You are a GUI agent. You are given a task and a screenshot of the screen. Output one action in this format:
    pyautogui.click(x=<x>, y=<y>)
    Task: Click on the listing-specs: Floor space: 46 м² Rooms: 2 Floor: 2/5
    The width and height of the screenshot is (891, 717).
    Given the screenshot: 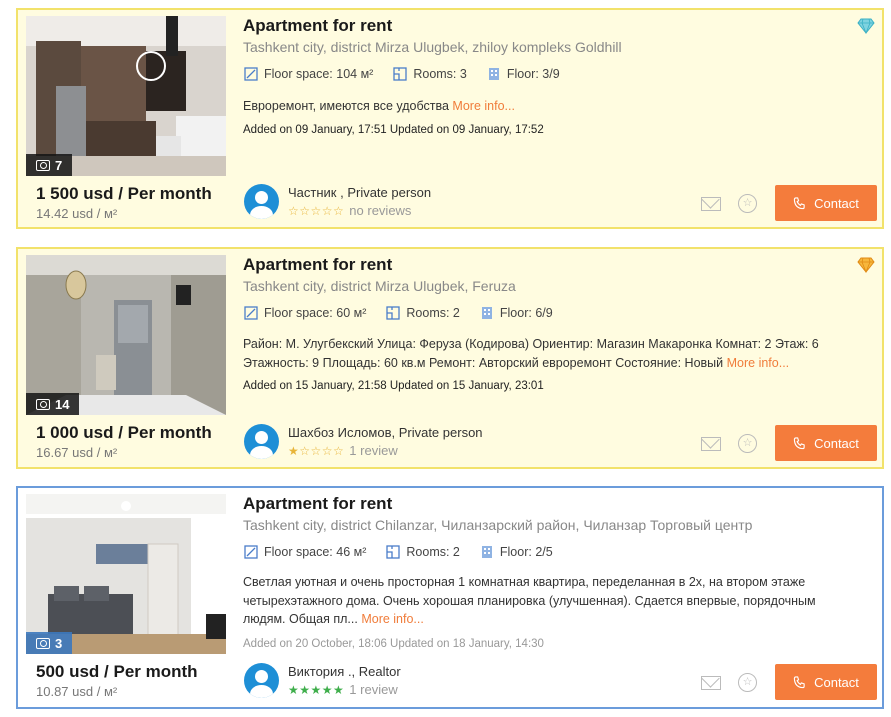 What is the action you would take?
    pyautogui.click(x=408, y=552)
    